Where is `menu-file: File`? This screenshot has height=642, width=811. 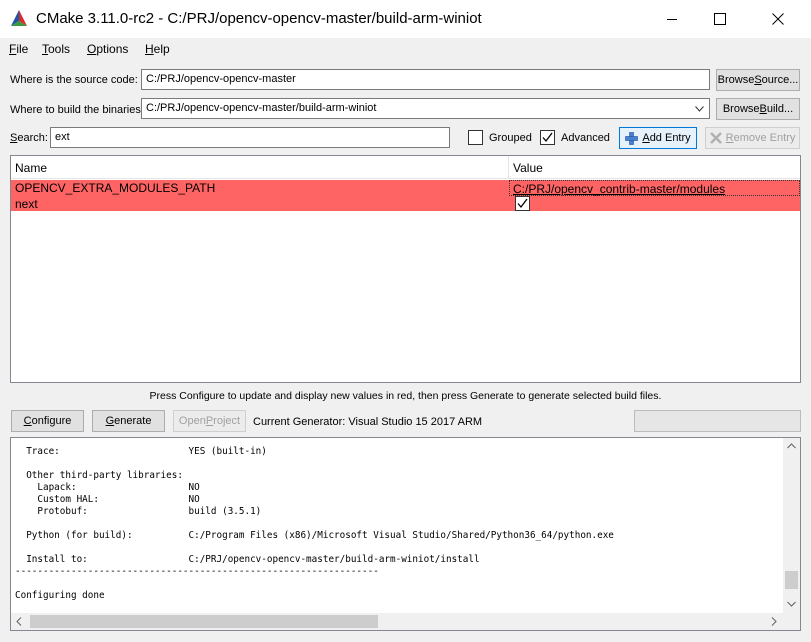
menu-file: File is located at coordinates (18, 49).